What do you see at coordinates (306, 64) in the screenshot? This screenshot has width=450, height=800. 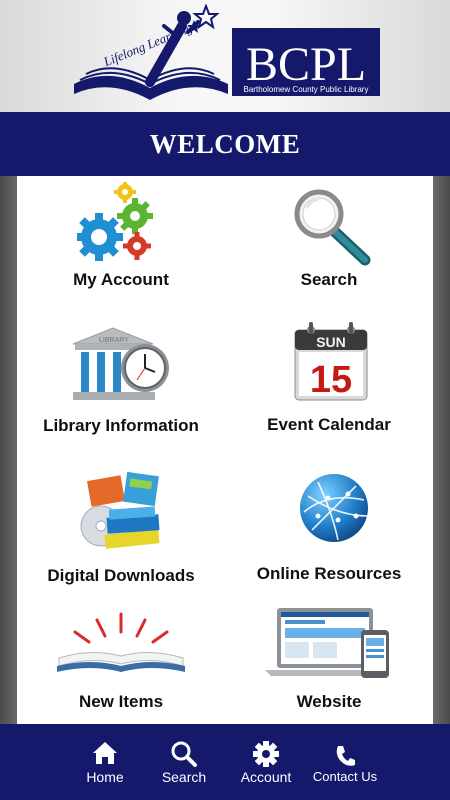 I see `logo-title: BCPL` at bounding box center [306, 64].